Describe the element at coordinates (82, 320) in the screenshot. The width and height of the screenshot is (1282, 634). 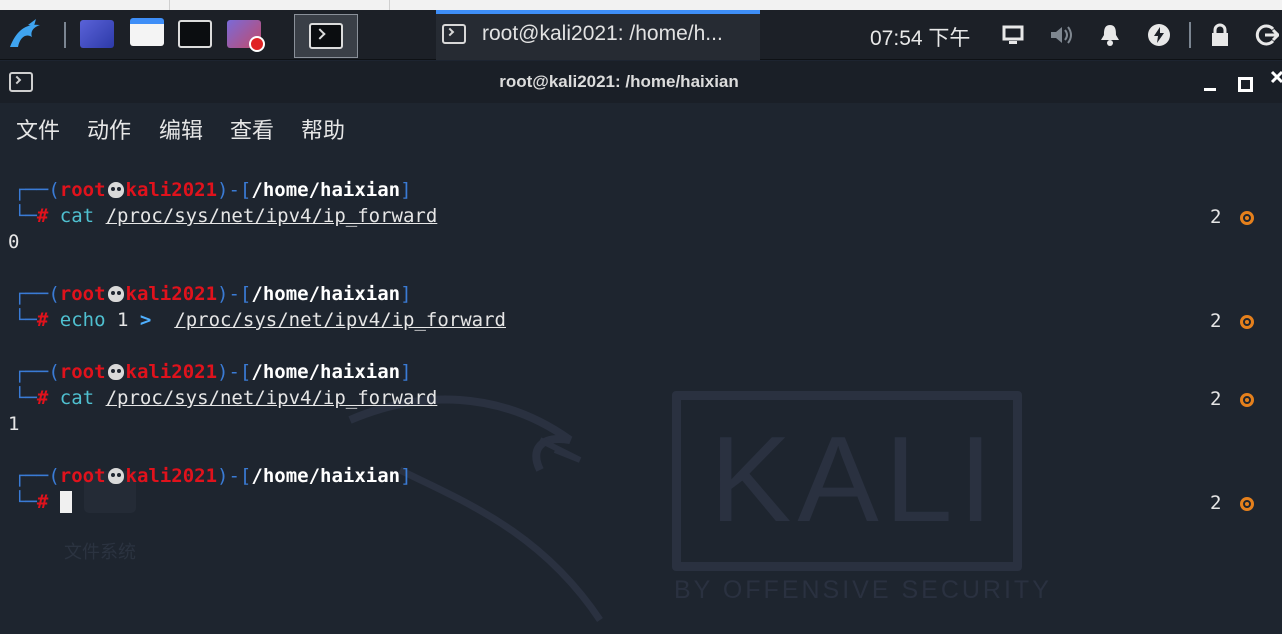
I see `command-name: echo` at that location.